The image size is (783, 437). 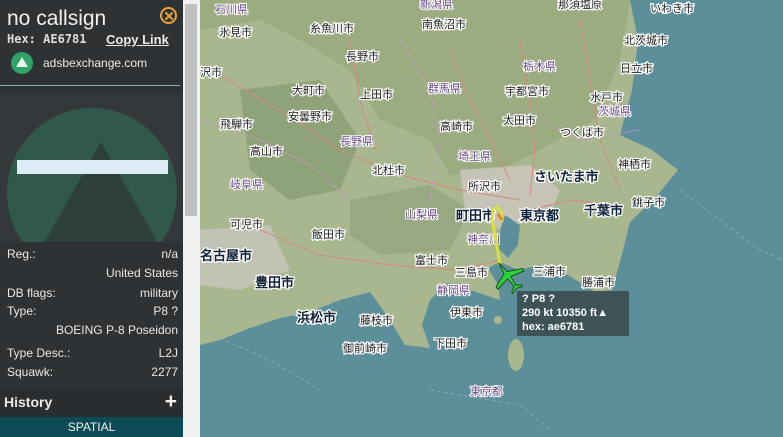 What do you see at coordinates (474, 156) in the screenshot?
I see `svg-text: 埼玉県` at bounding box center [474, 156].